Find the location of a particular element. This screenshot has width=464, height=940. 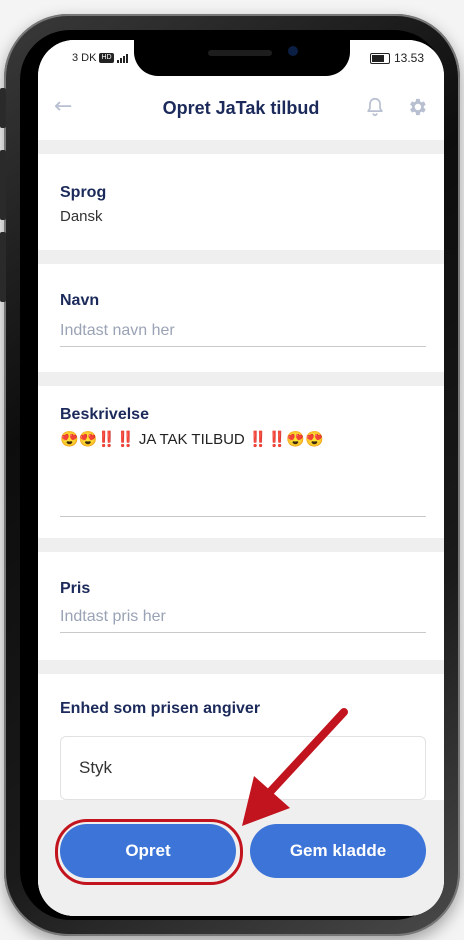

speaker-grille is located at coordinates (240, 53).